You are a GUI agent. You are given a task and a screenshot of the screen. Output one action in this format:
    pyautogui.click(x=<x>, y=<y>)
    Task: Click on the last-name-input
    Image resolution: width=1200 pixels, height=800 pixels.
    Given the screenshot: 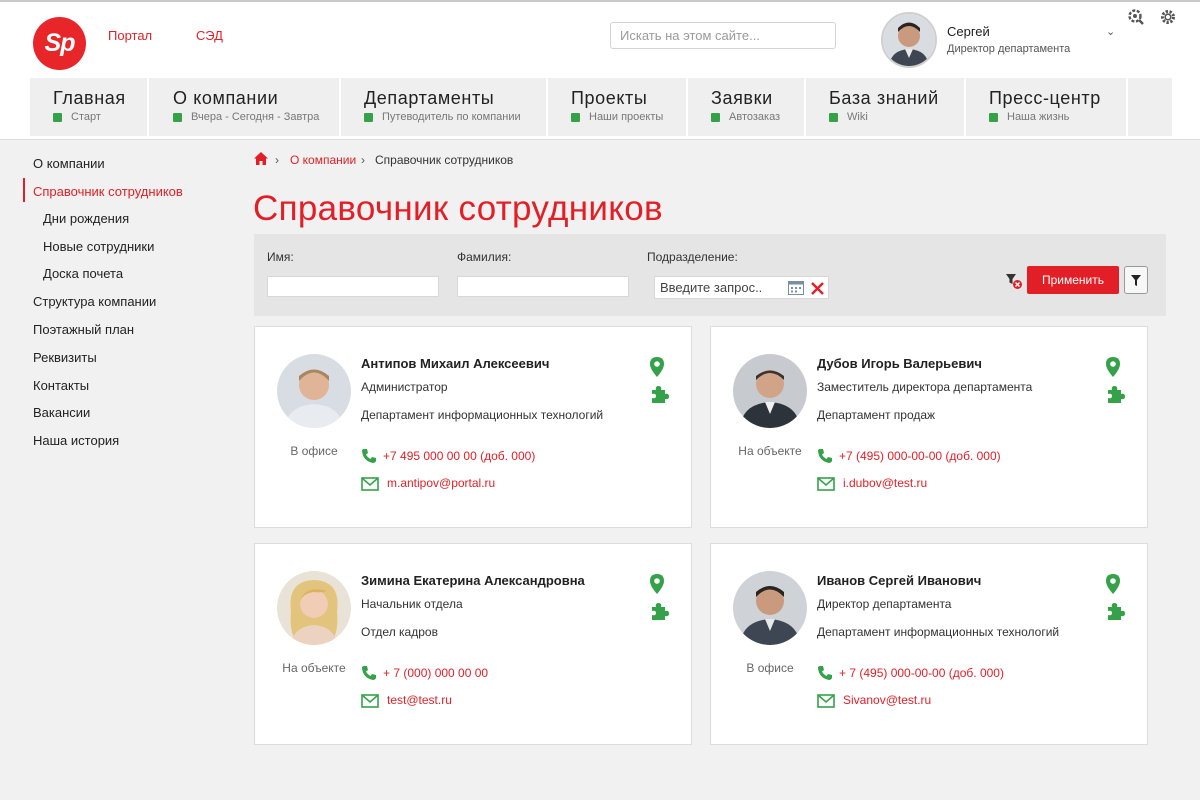 What is the action you would take?
    pyautogui.click(x=543, y=286)
    